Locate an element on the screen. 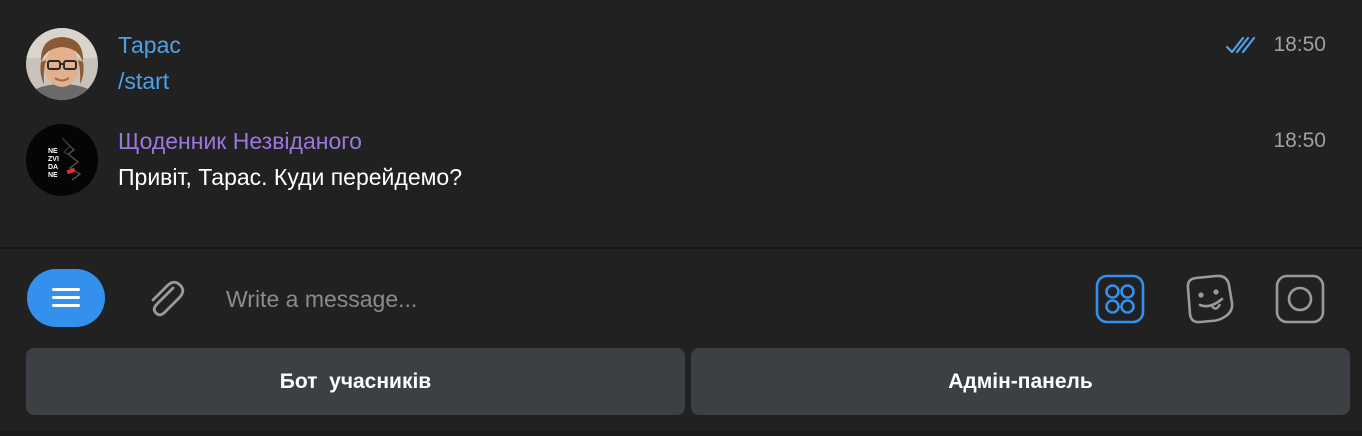 This screenshot has width=1362, height=436. sender-name: Щоденник Незвіданого is located at coordinates (240, 141).